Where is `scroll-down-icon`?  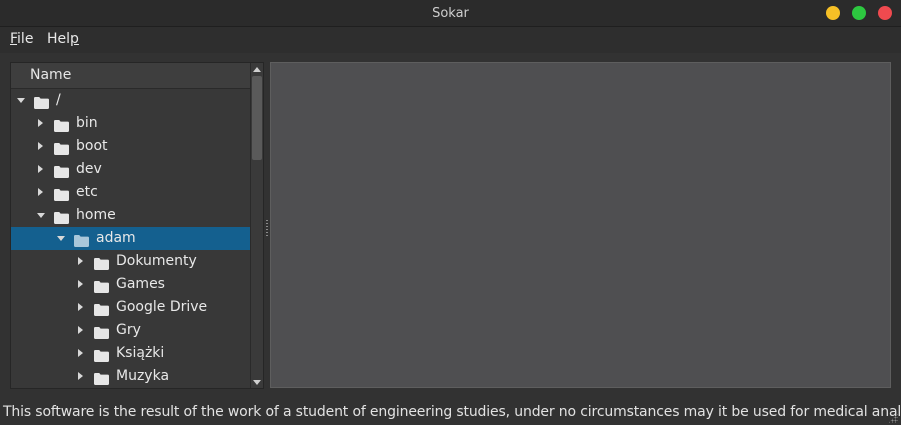
scroll-down-icon is located at coordinates (257, 382).